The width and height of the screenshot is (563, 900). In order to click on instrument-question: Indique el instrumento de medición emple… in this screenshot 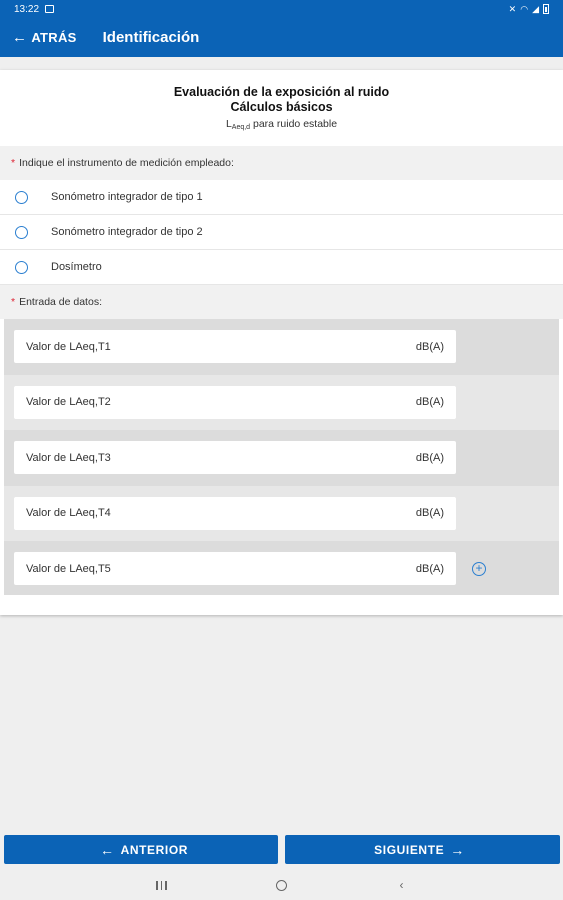, I will do `click(126, 163)`.